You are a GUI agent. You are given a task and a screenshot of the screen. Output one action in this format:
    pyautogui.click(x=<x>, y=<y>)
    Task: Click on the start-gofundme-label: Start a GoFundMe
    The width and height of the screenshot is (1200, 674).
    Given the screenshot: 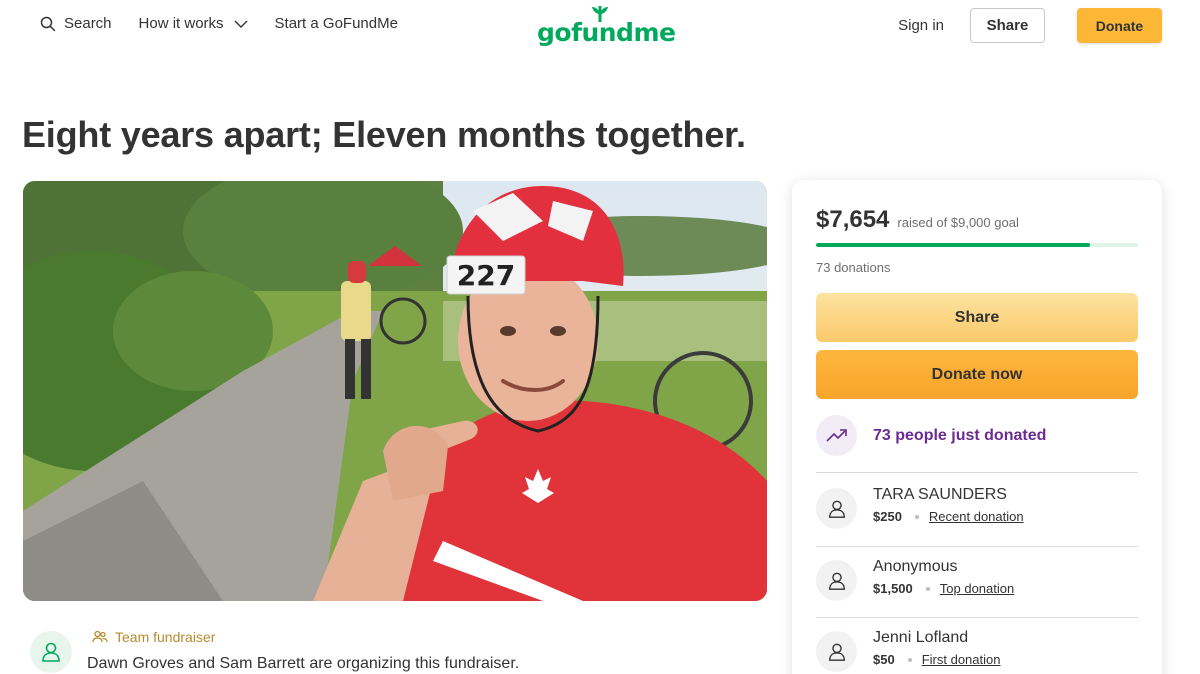 What is the action you would take?
    pyautogui.click(x=336, y=23)
    